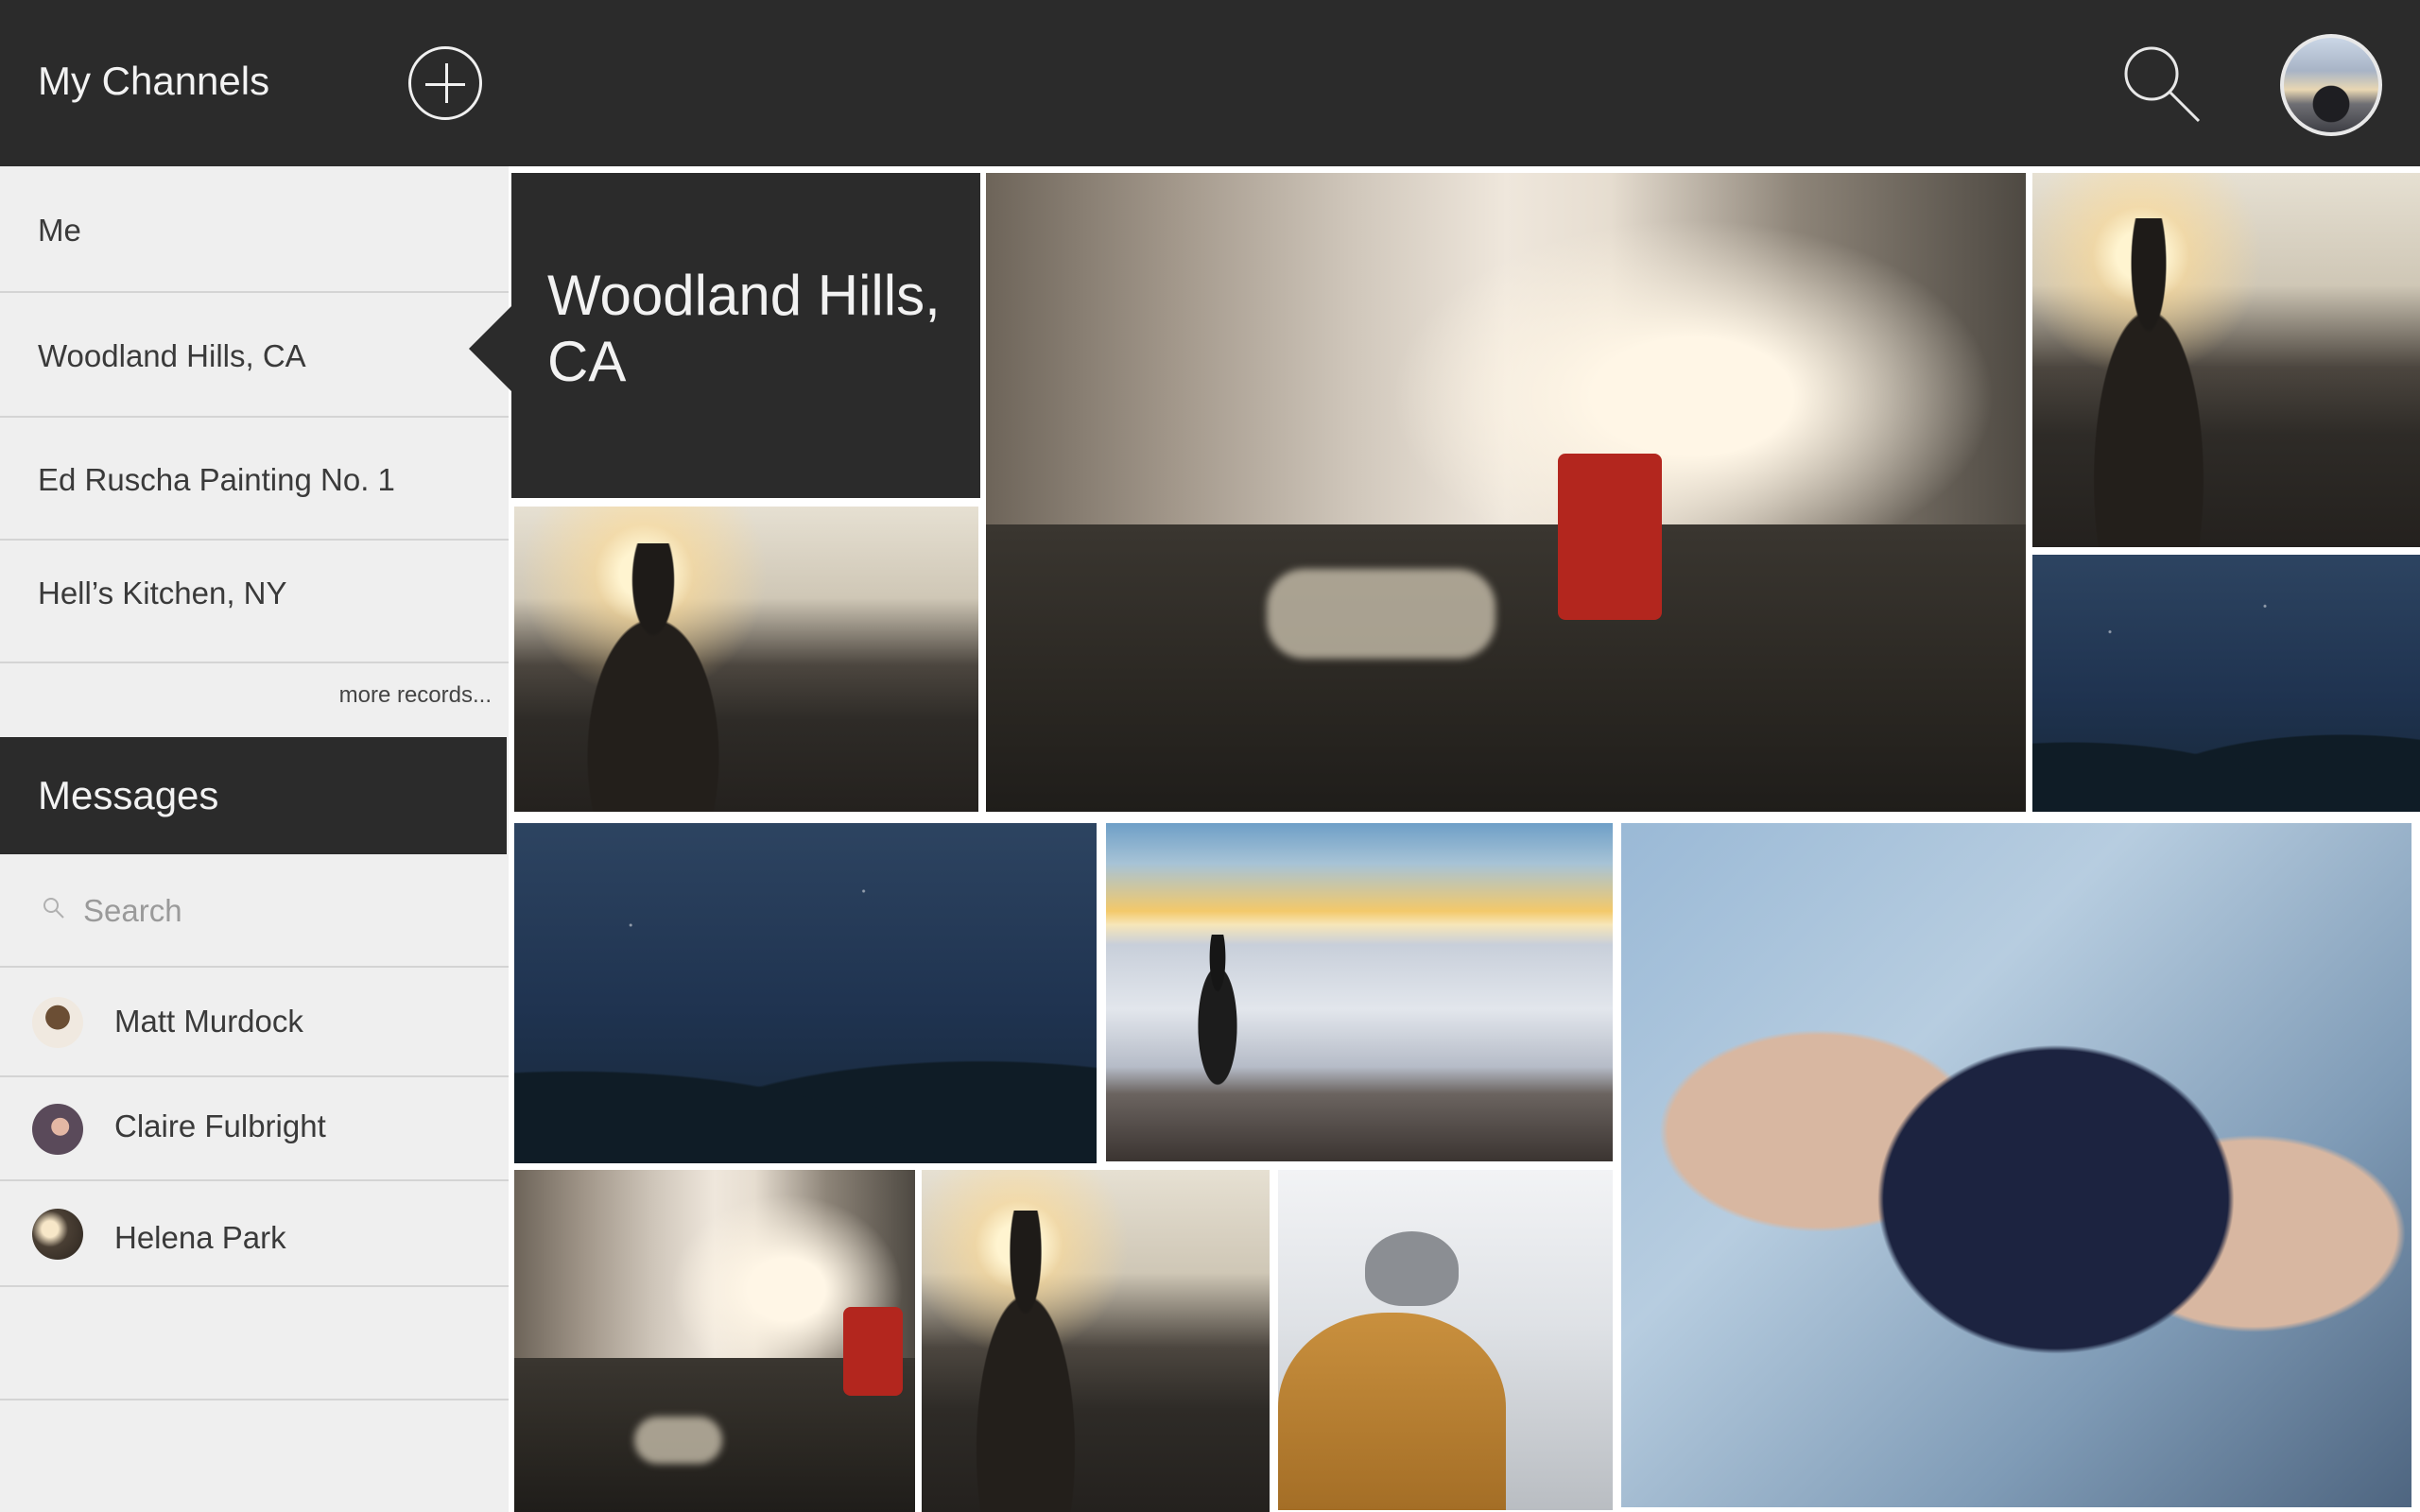 The width and height of the screenshot is (2420, 1512). I want to click on app-title: My Channels, so click(154, 81).